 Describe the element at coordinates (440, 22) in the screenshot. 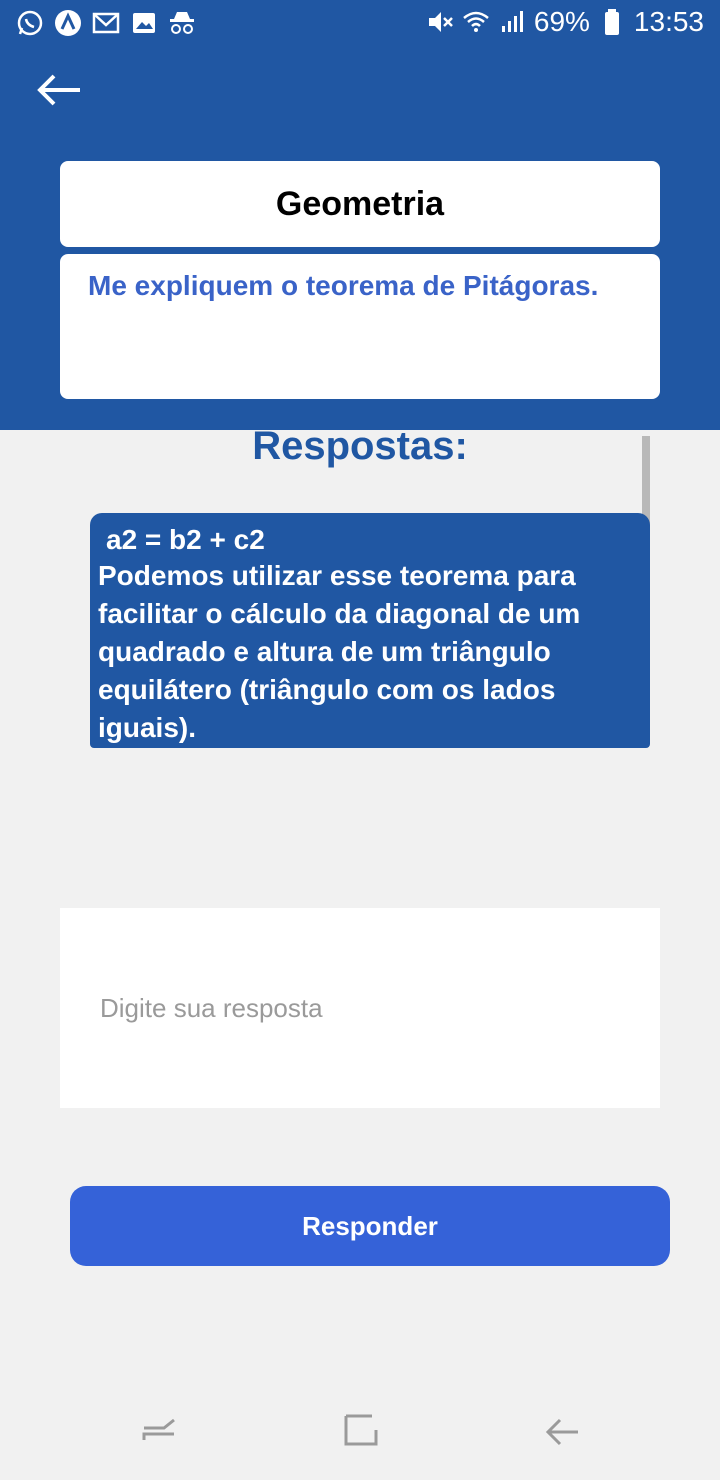

I see `mute-icon` at that location.